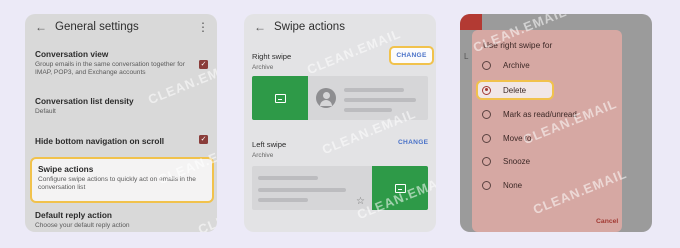 The width and height of the screenshot is (680, 248). What do you see at coordinates (607, 221) in the screenshot?
I see `cancel-button: Cancel` at bounding box center [607, 221].